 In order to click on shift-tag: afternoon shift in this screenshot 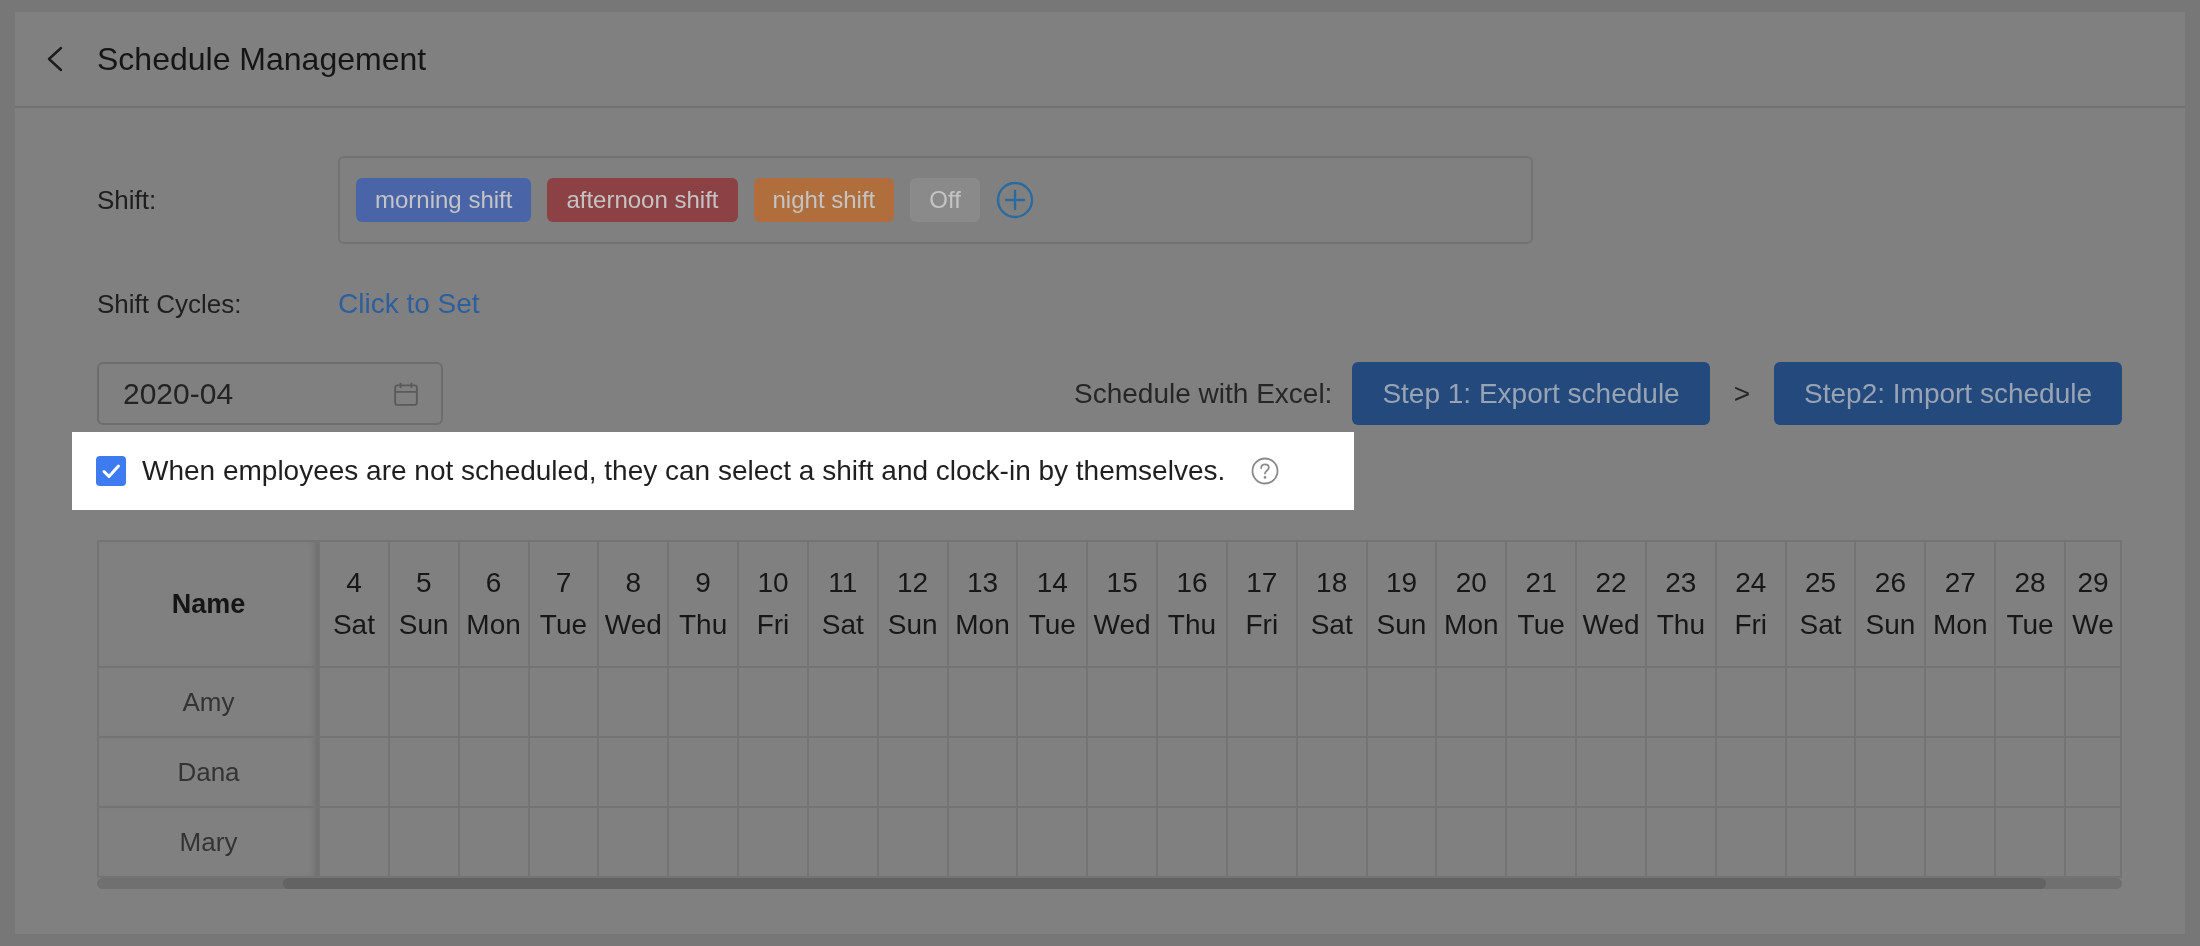, I will do `click(642, 200)`.